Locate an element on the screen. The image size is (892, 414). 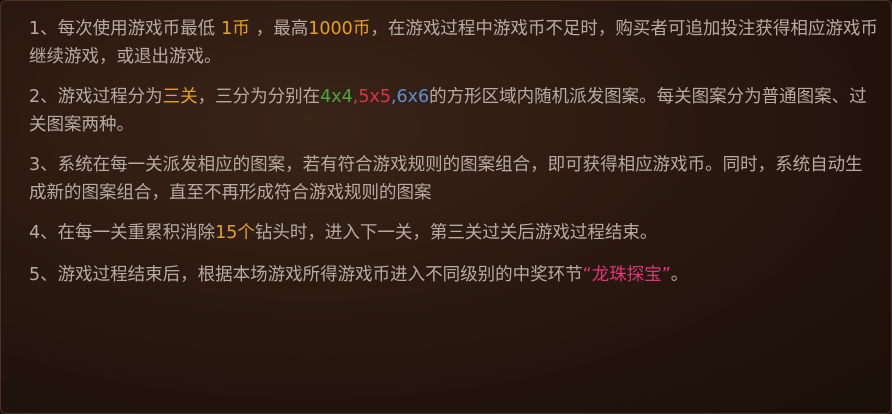
rule-5: 5、游戏过程结束后，根据本场游戏所得游戏币进入不同级别的中奖环节“龙珠探宝”。 is located at coordinates (454, 275).